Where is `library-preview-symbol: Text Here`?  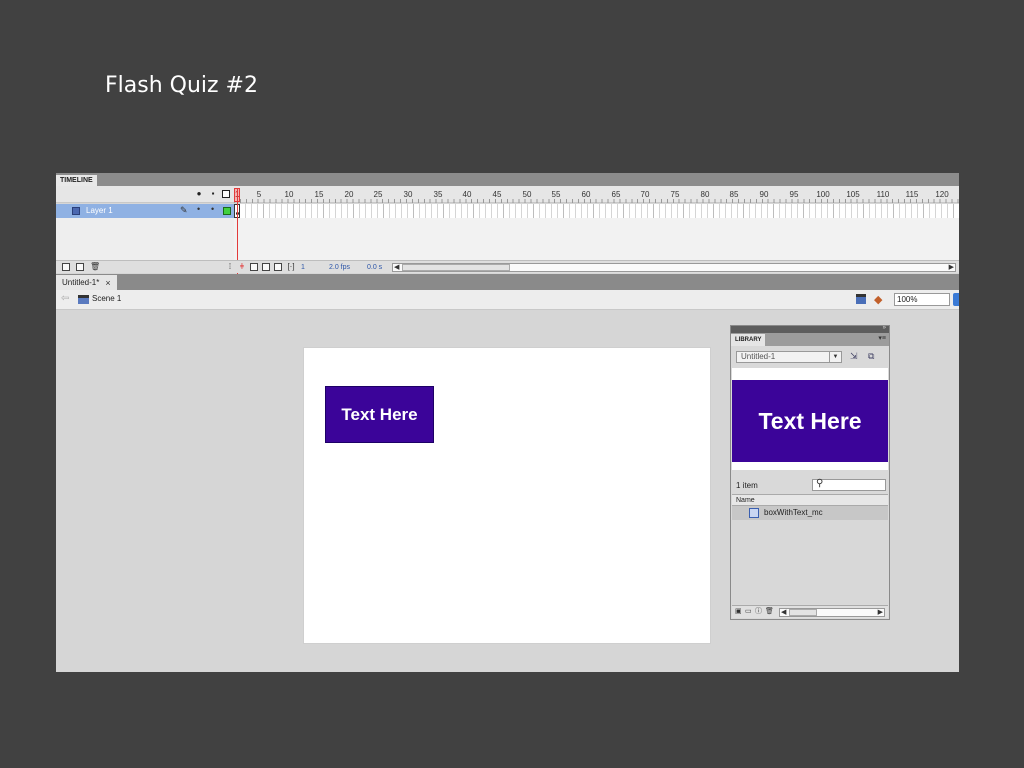
library-preview-symbol: Text Here is located at coordinates (810, 421).